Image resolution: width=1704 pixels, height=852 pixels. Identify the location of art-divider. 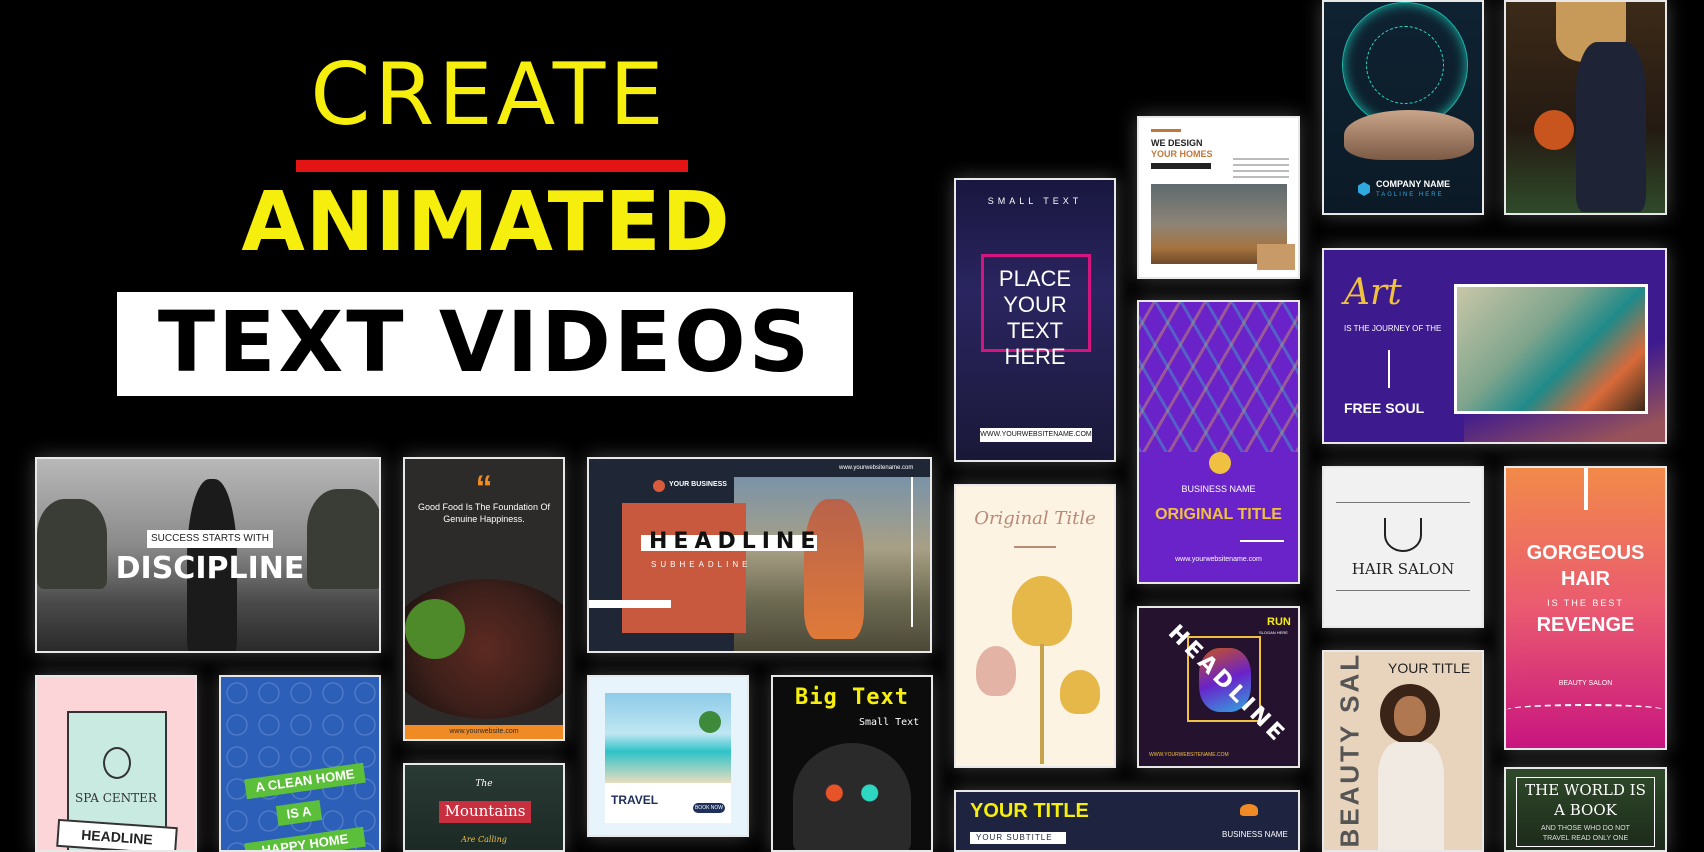
(1389, 369).